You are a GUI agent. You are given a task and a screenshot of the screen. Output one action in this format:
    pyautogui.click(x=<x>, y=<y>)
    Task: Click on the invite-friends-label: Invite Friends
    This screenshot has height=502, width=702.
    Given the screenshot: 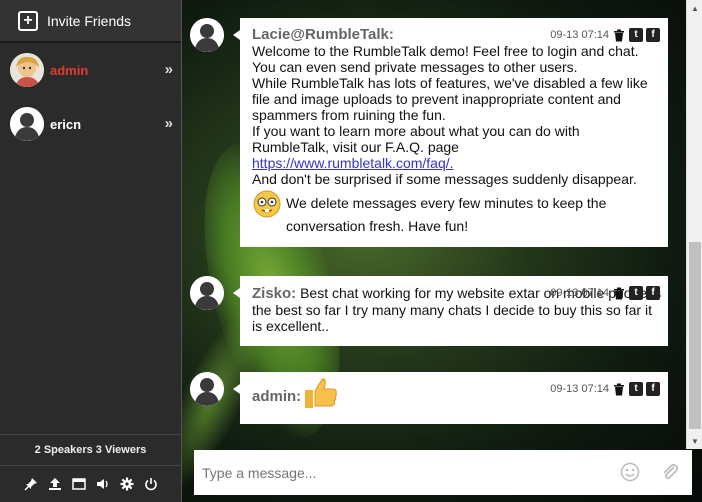 What is the action you would take?
    pyautogui.click(x=89, y=20)
    